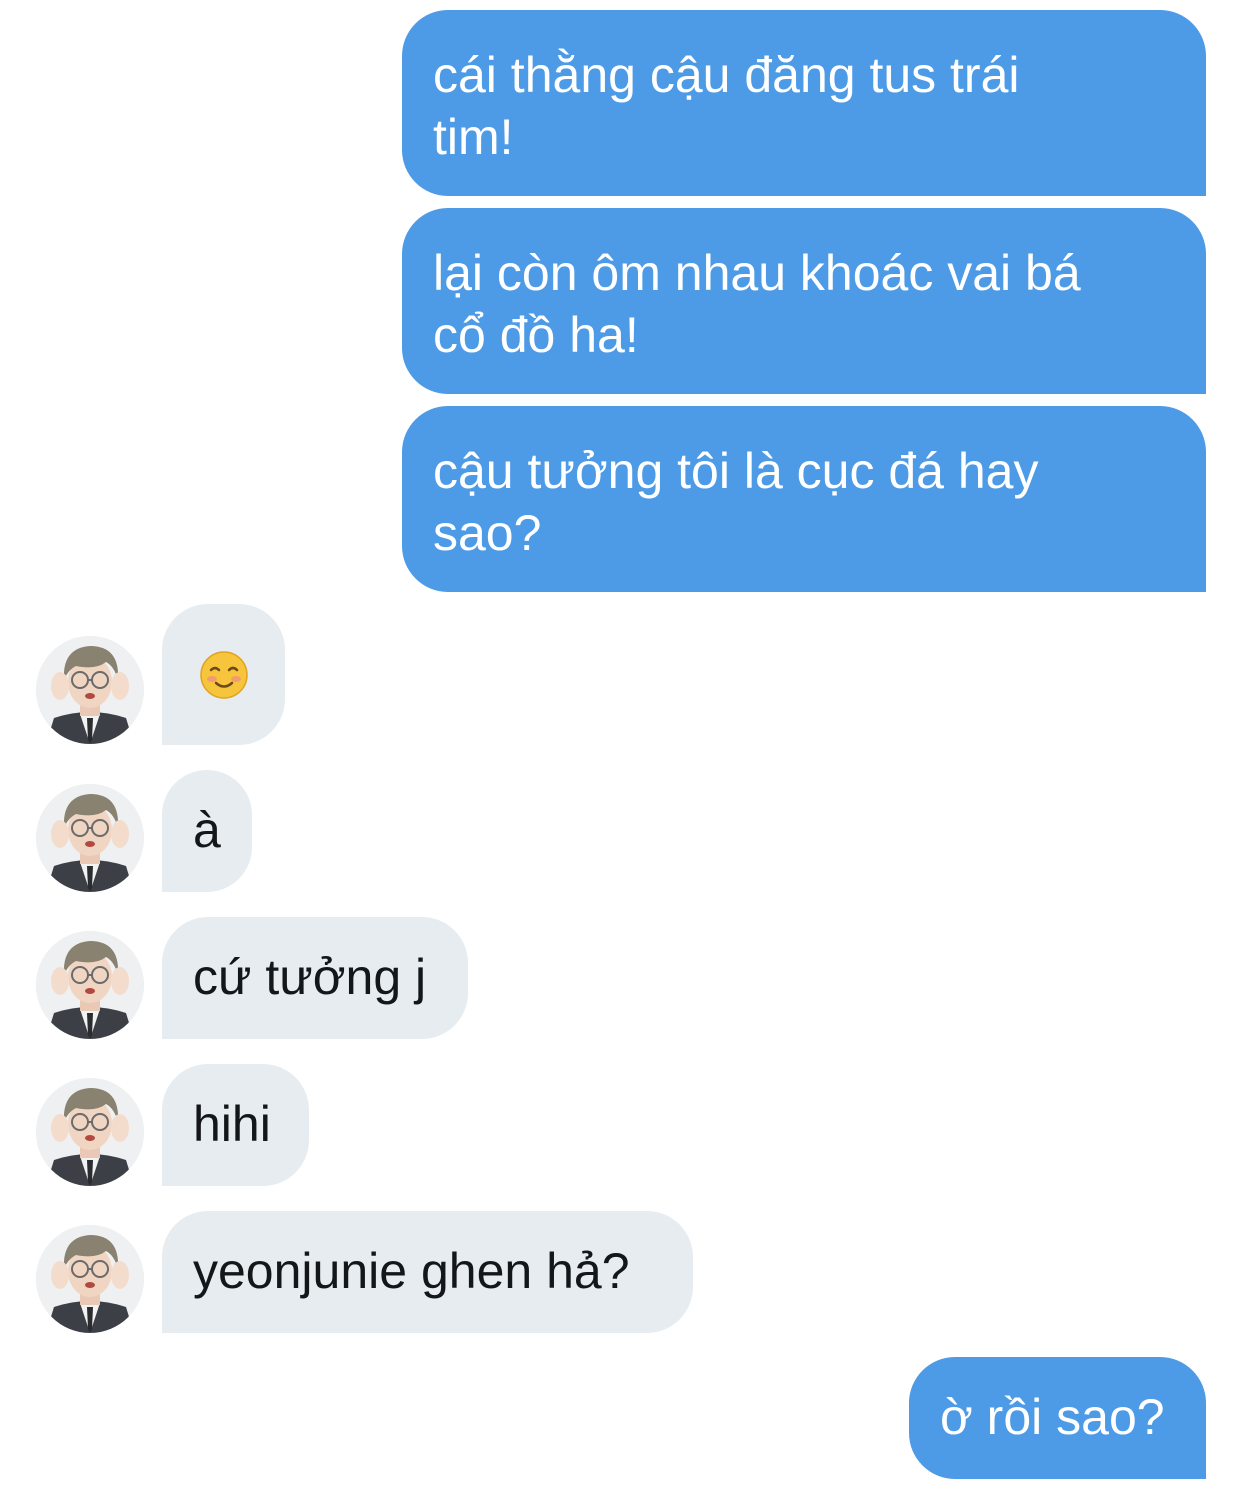 Image resolution: width=1242 pixels, height=1488 pixels. I want to click on smiling-face-emoji-icon, so click(223, 674).